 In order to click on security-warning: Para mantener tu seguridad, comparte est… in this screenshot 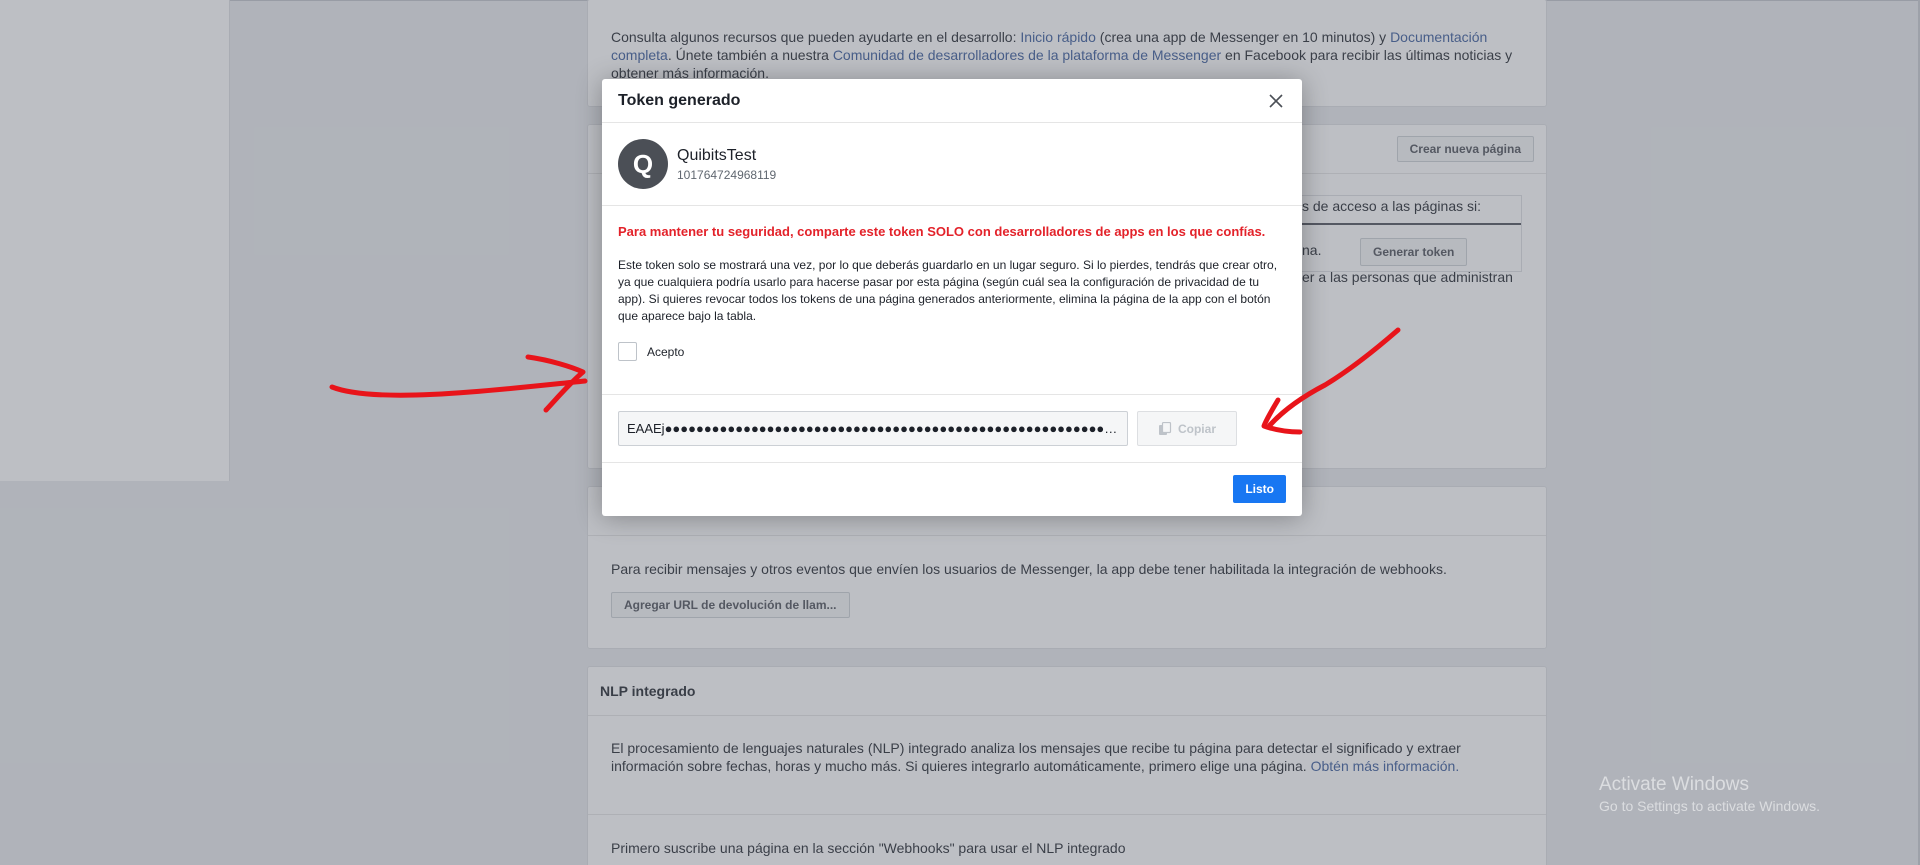, I will do `click(942, 231)`.